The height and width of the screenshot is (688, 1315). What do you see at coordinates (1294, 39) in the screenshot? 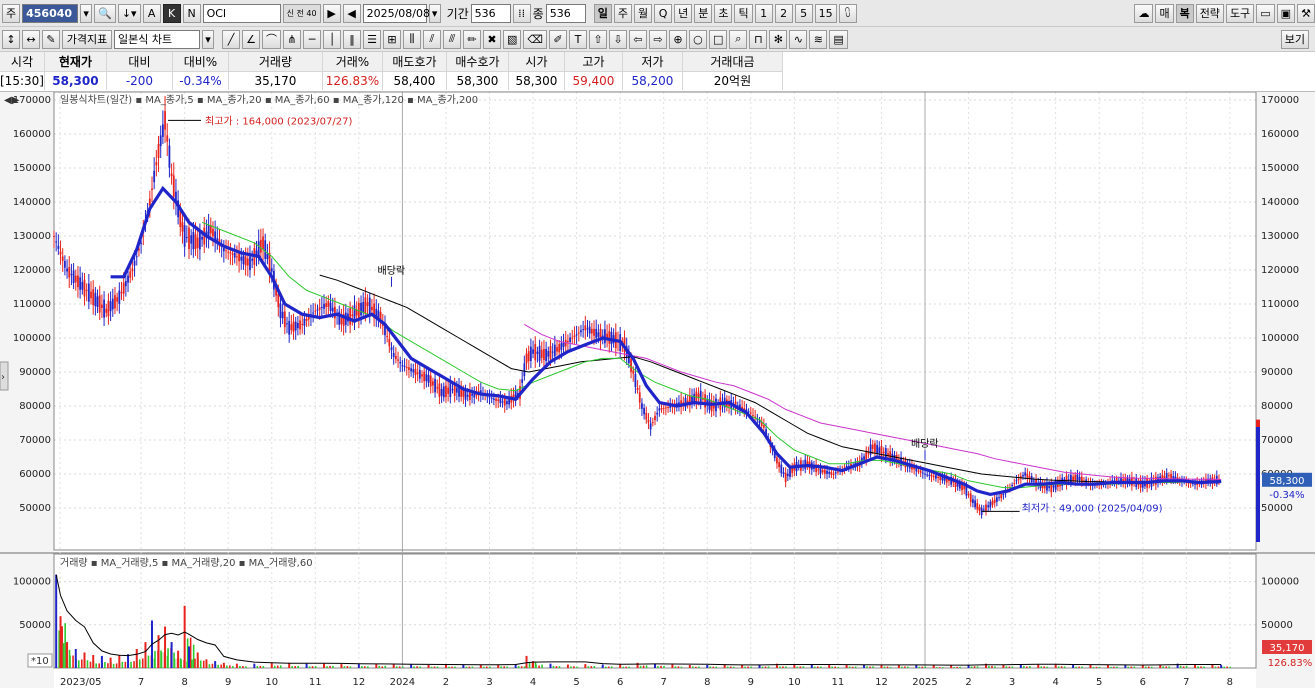
I see `view-button: 보기` at bounding box center [1294, 39].